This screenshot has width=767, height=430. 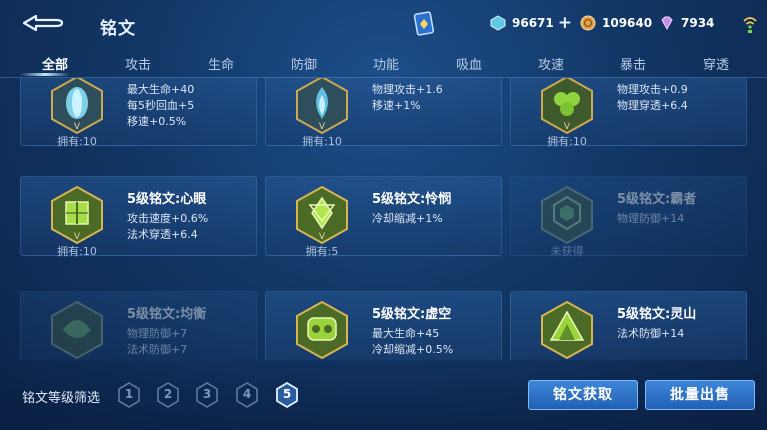 I want to click on gold-count: 109640, so click(x=627, y=23).